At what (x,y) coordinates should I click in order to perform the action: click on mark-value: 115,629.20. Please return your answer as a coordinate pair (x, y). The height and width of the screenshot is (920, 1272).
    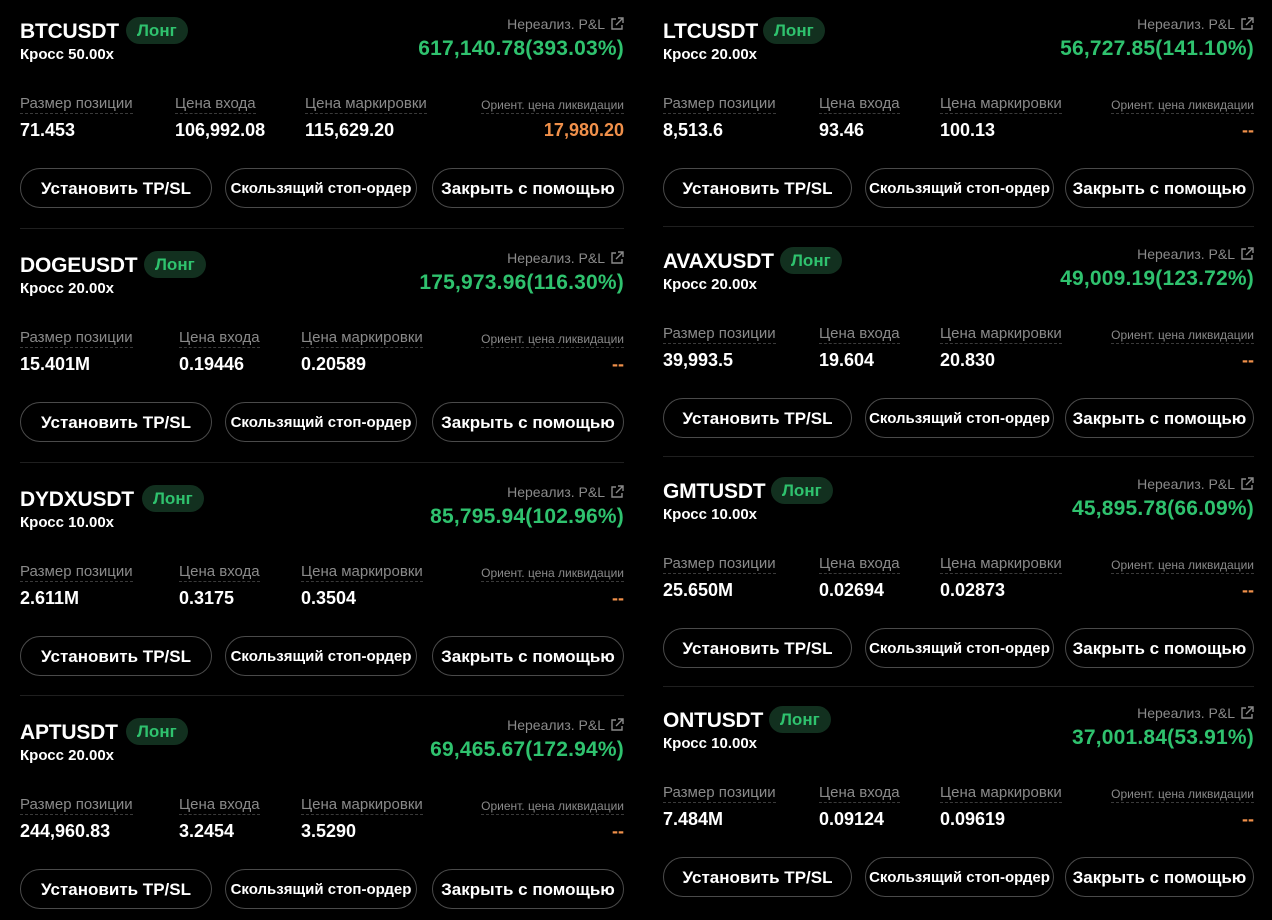
    Looking at the image, I should click on (350, 130).